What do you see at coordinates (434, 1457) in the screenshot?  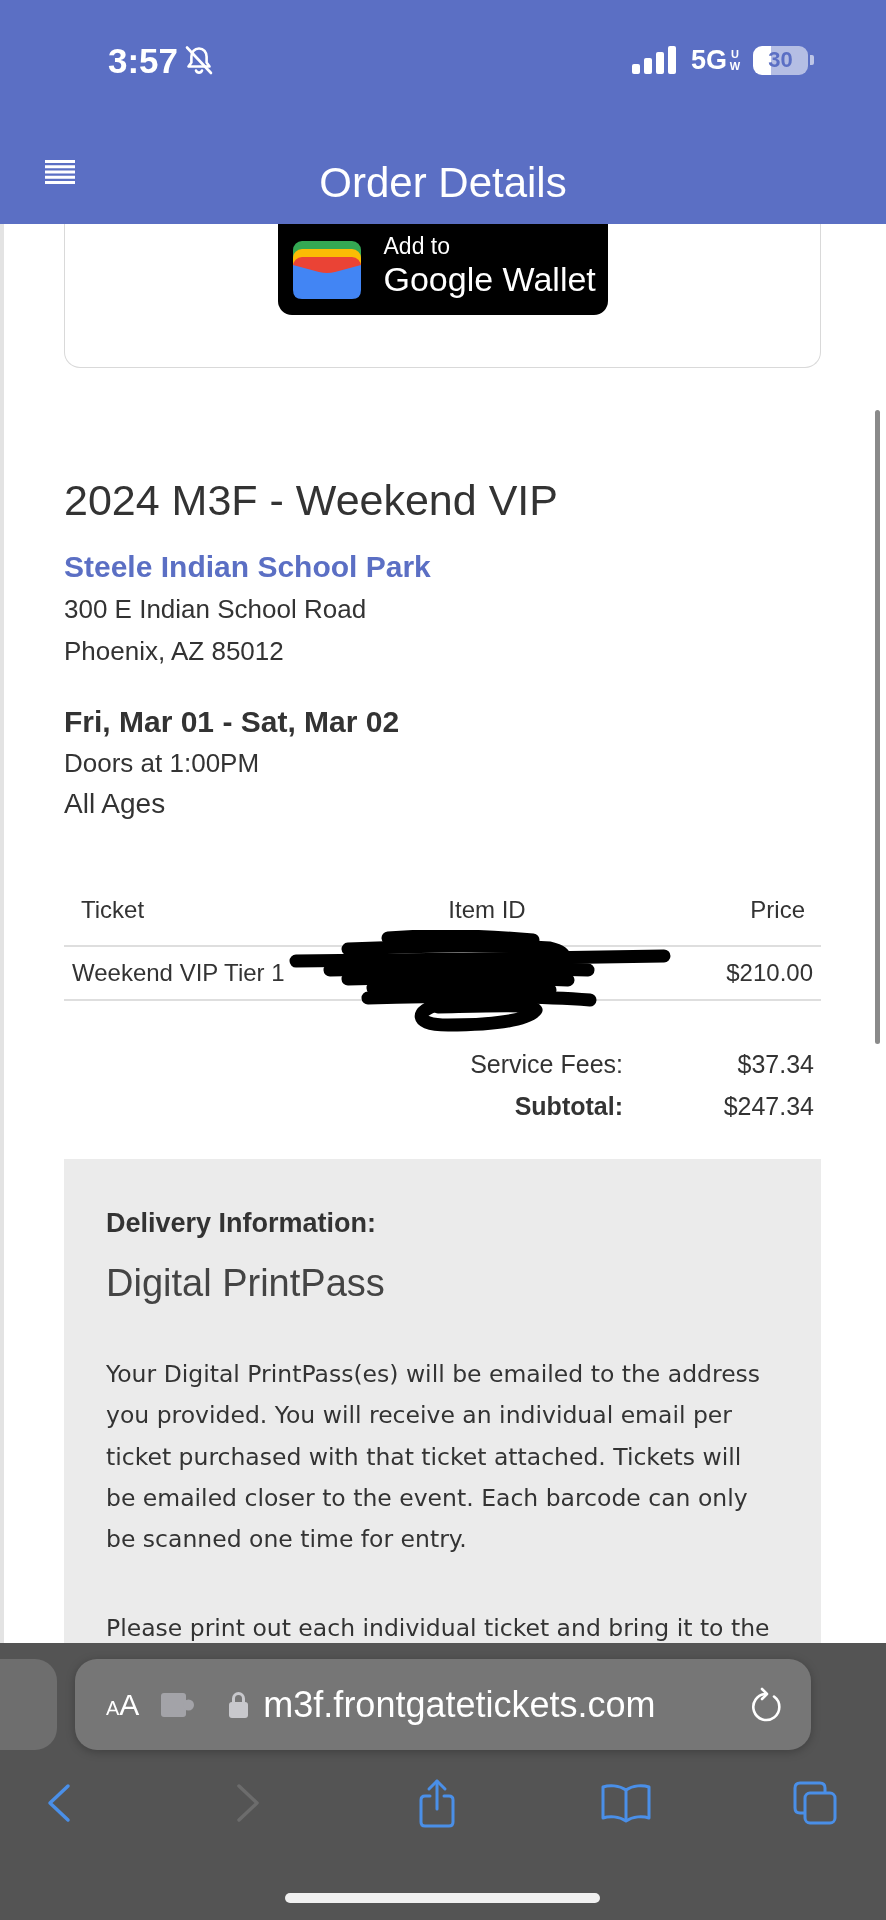 I see `delivery-paragraph: Your Digital PrintPass(es) will be emailed to the address you provided. You will receive an individual email per ticket purchased with that ticket attached. Tickets will be emailed closer to the event. Each barcode can only be scanned one time for entry.` at bounding box center [434, 1457].